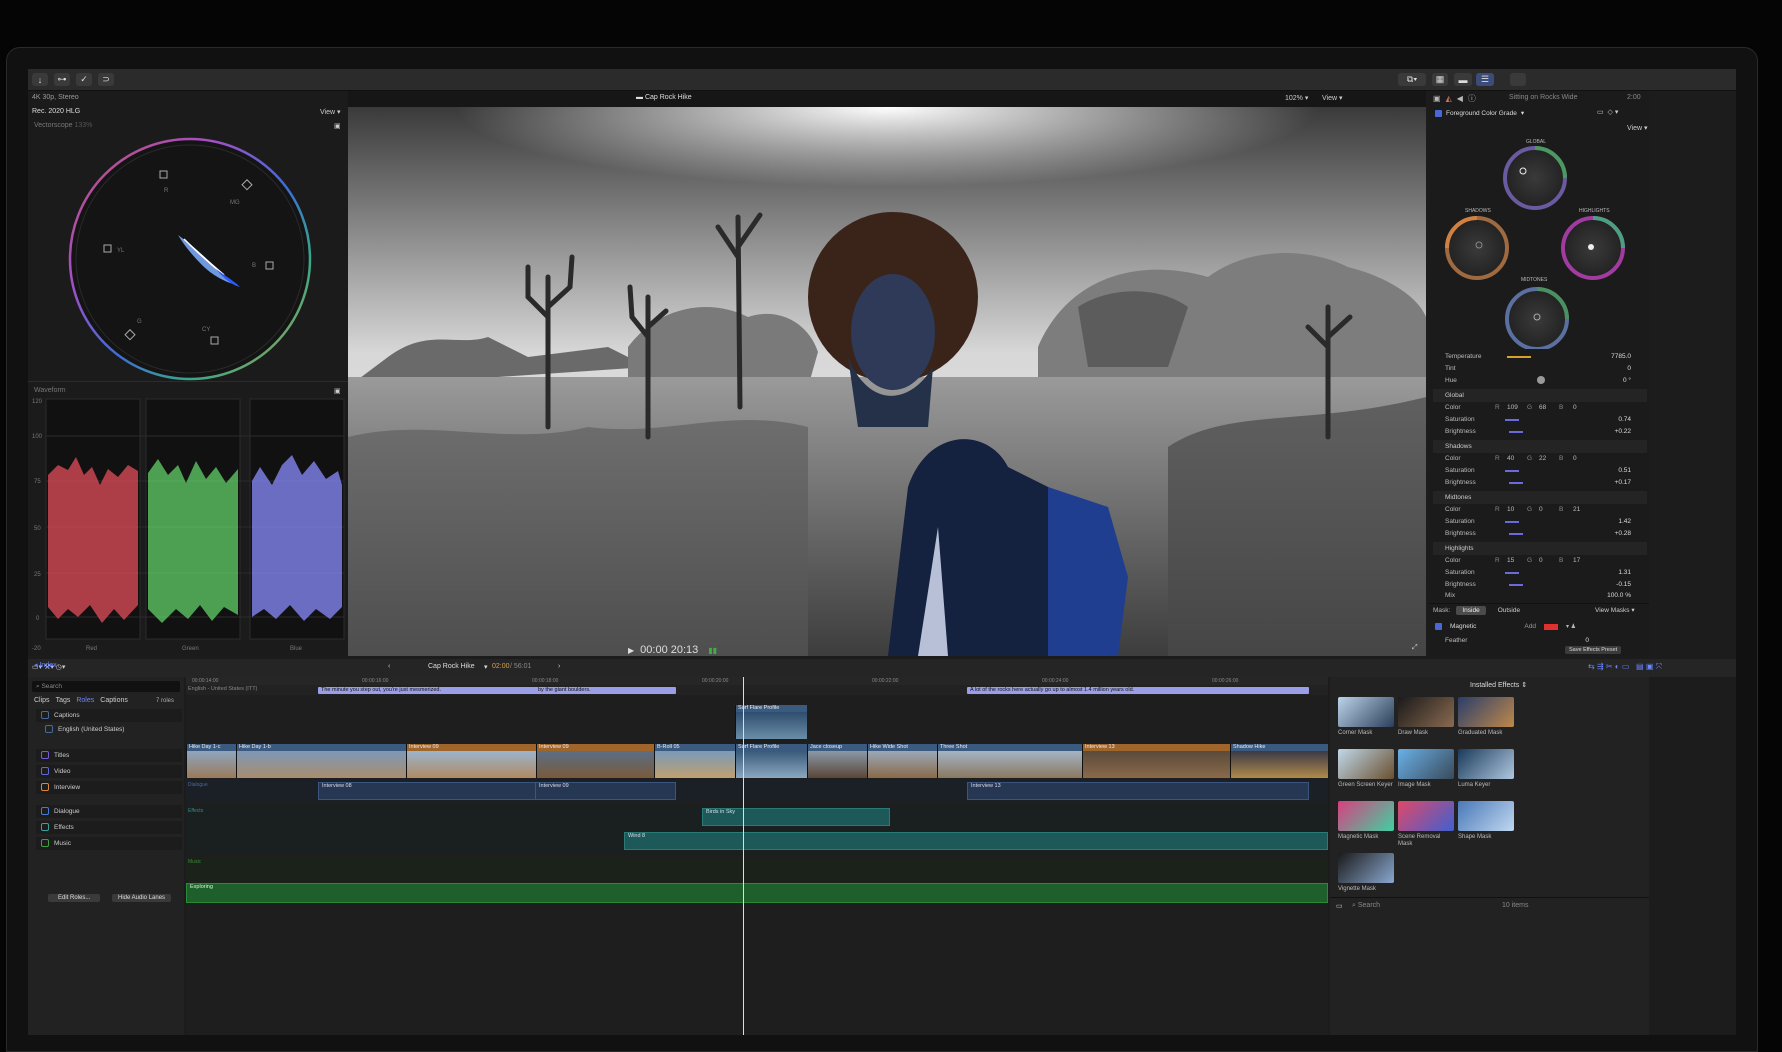  What do you see at coordinates (1367, 873) in the screenshot?
I see `effect-item: Vignette Mask` at bounding box center [1367, 873].